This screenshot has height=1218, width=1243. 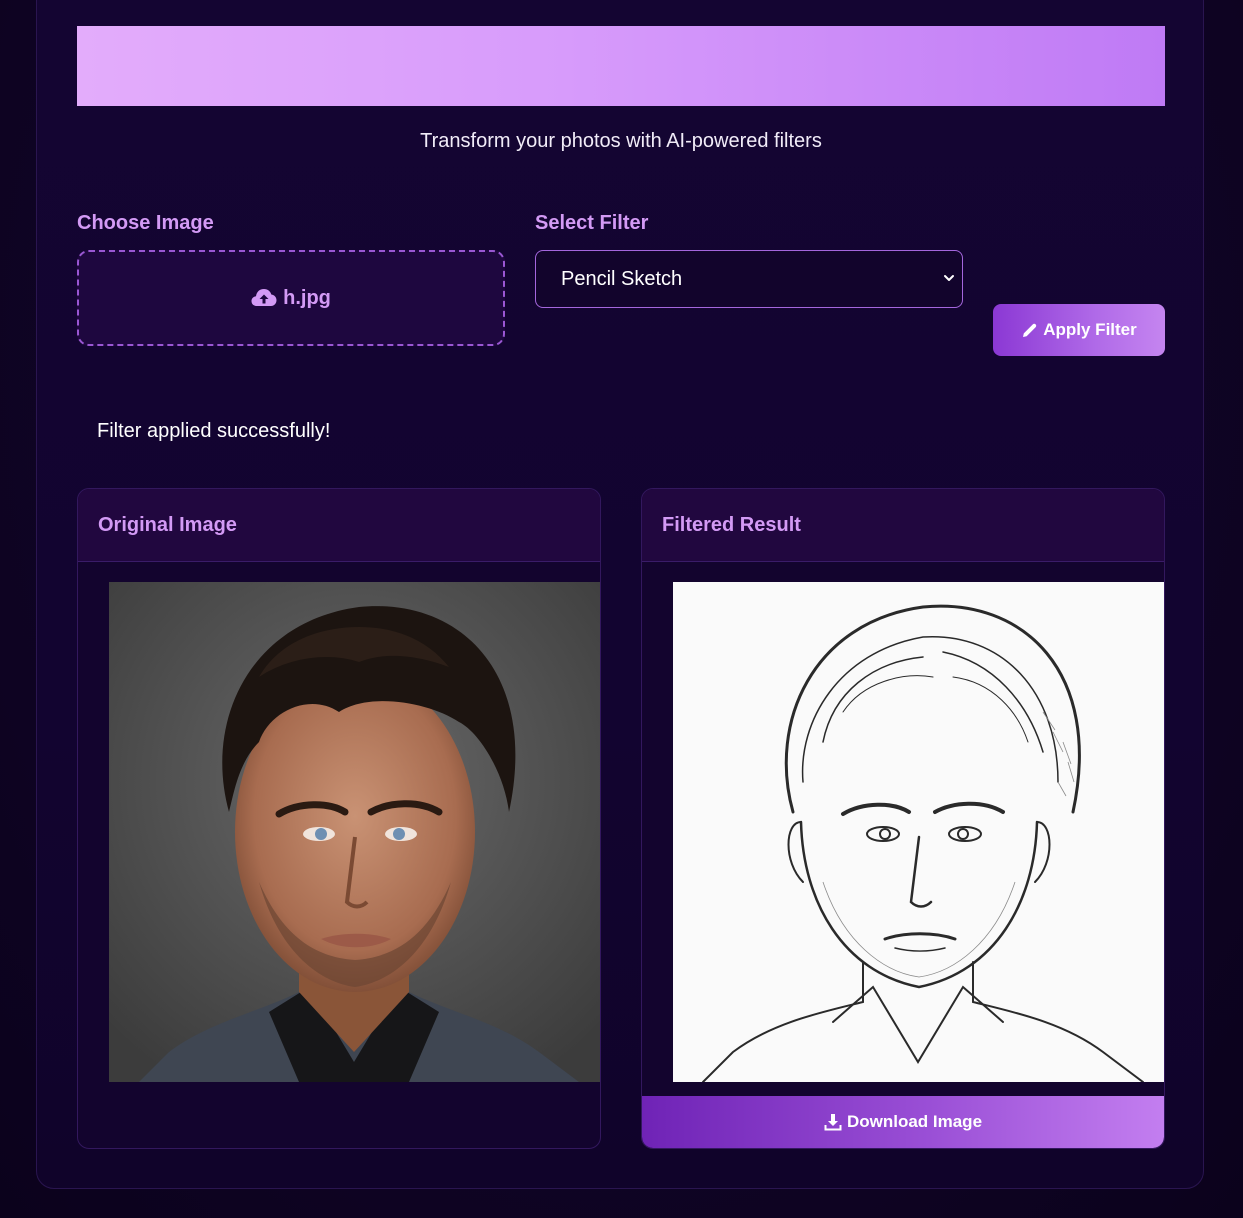 I want to click on download-image-button: Download Image, so click(x=903, y=1122).